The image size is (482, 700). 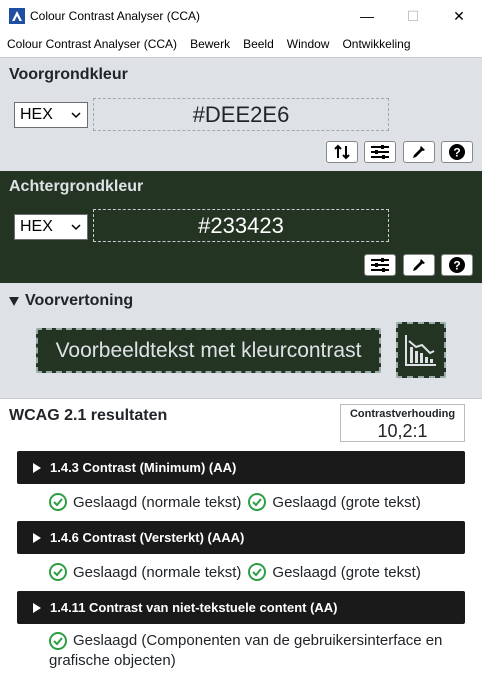 I want to click on foreground-format-select: HEX, so click(x=51, y=115).